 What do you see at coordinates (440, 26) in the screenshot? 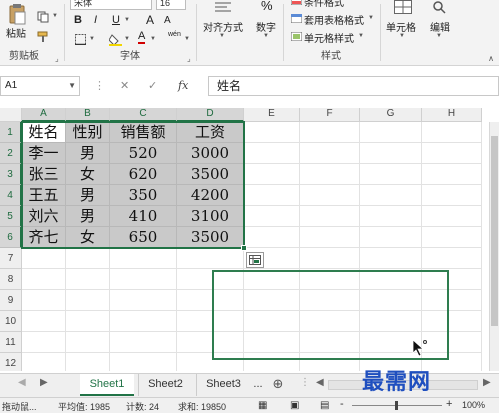
I see `editing-button: 编辑` at bounding box center [440, 26].